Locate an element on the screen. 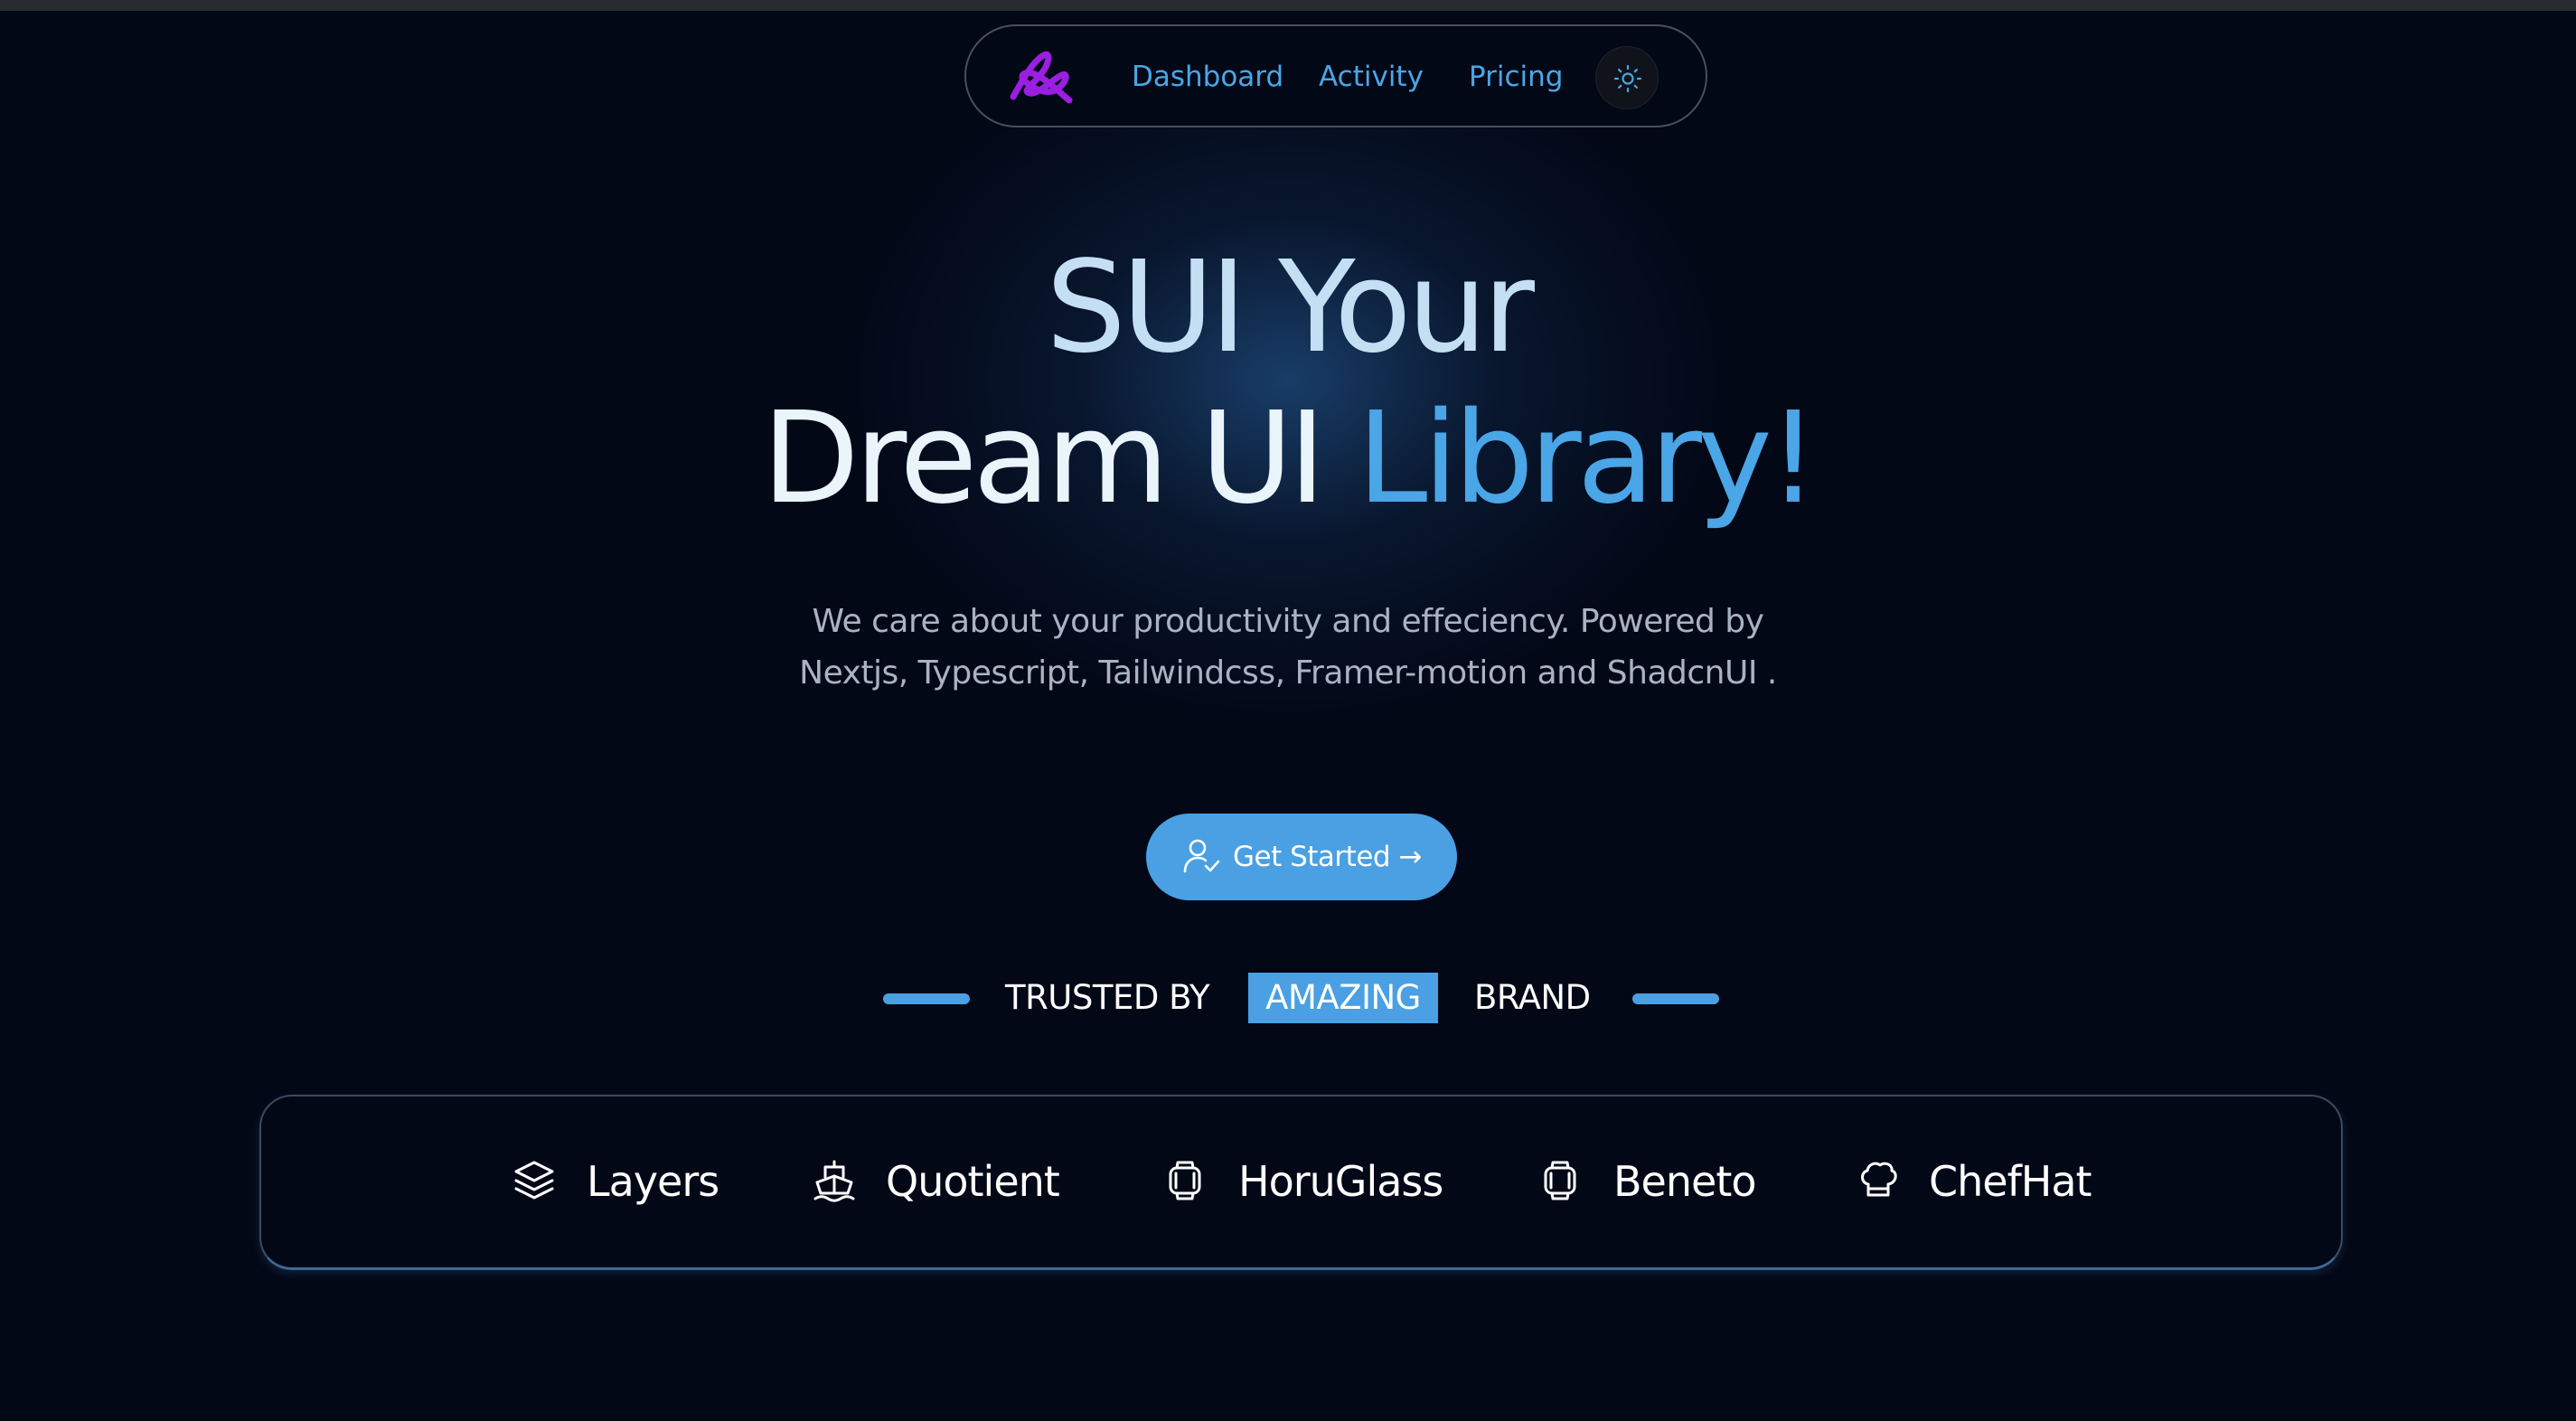 The height and width of the screenshot is (1421, 2576). chef-hat-icon is located at coordinates (1879, 1179).